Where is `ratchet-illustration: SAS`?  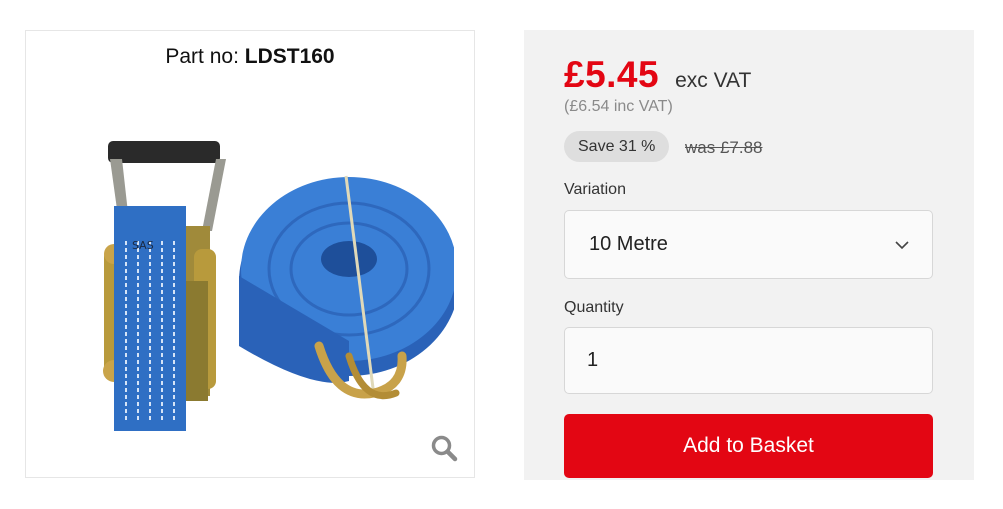 ratchet-illustration: SAS is located at coordinates (164, 286).